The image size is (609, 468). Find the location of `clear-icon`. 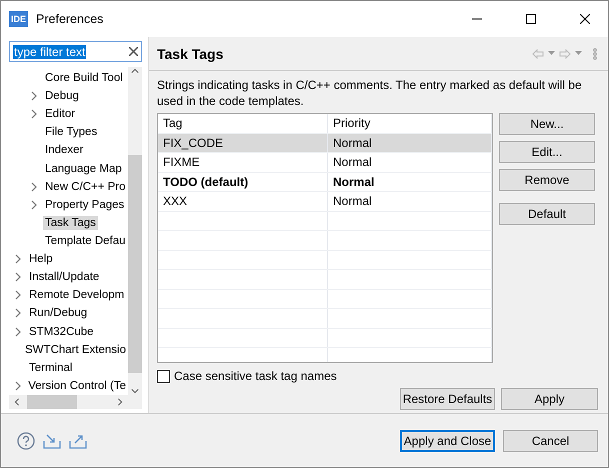

clear-icon is located at coordinates (133, 51).